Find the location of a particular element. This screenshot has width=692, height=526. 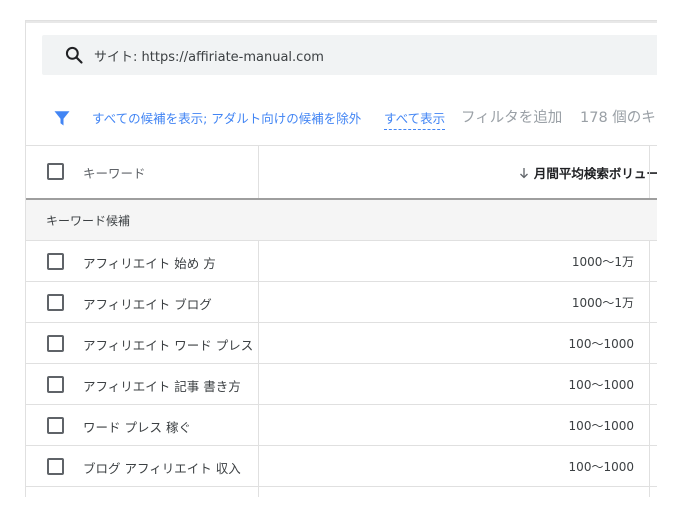

keyword-cell: ブログ アフィリエイト 収入 is located at coordinates (162, 468).